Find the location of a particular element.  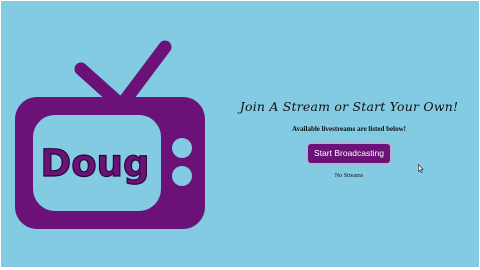

streams-subtitle: Available livestreams are listed below! is located at coordinates (349, 129).